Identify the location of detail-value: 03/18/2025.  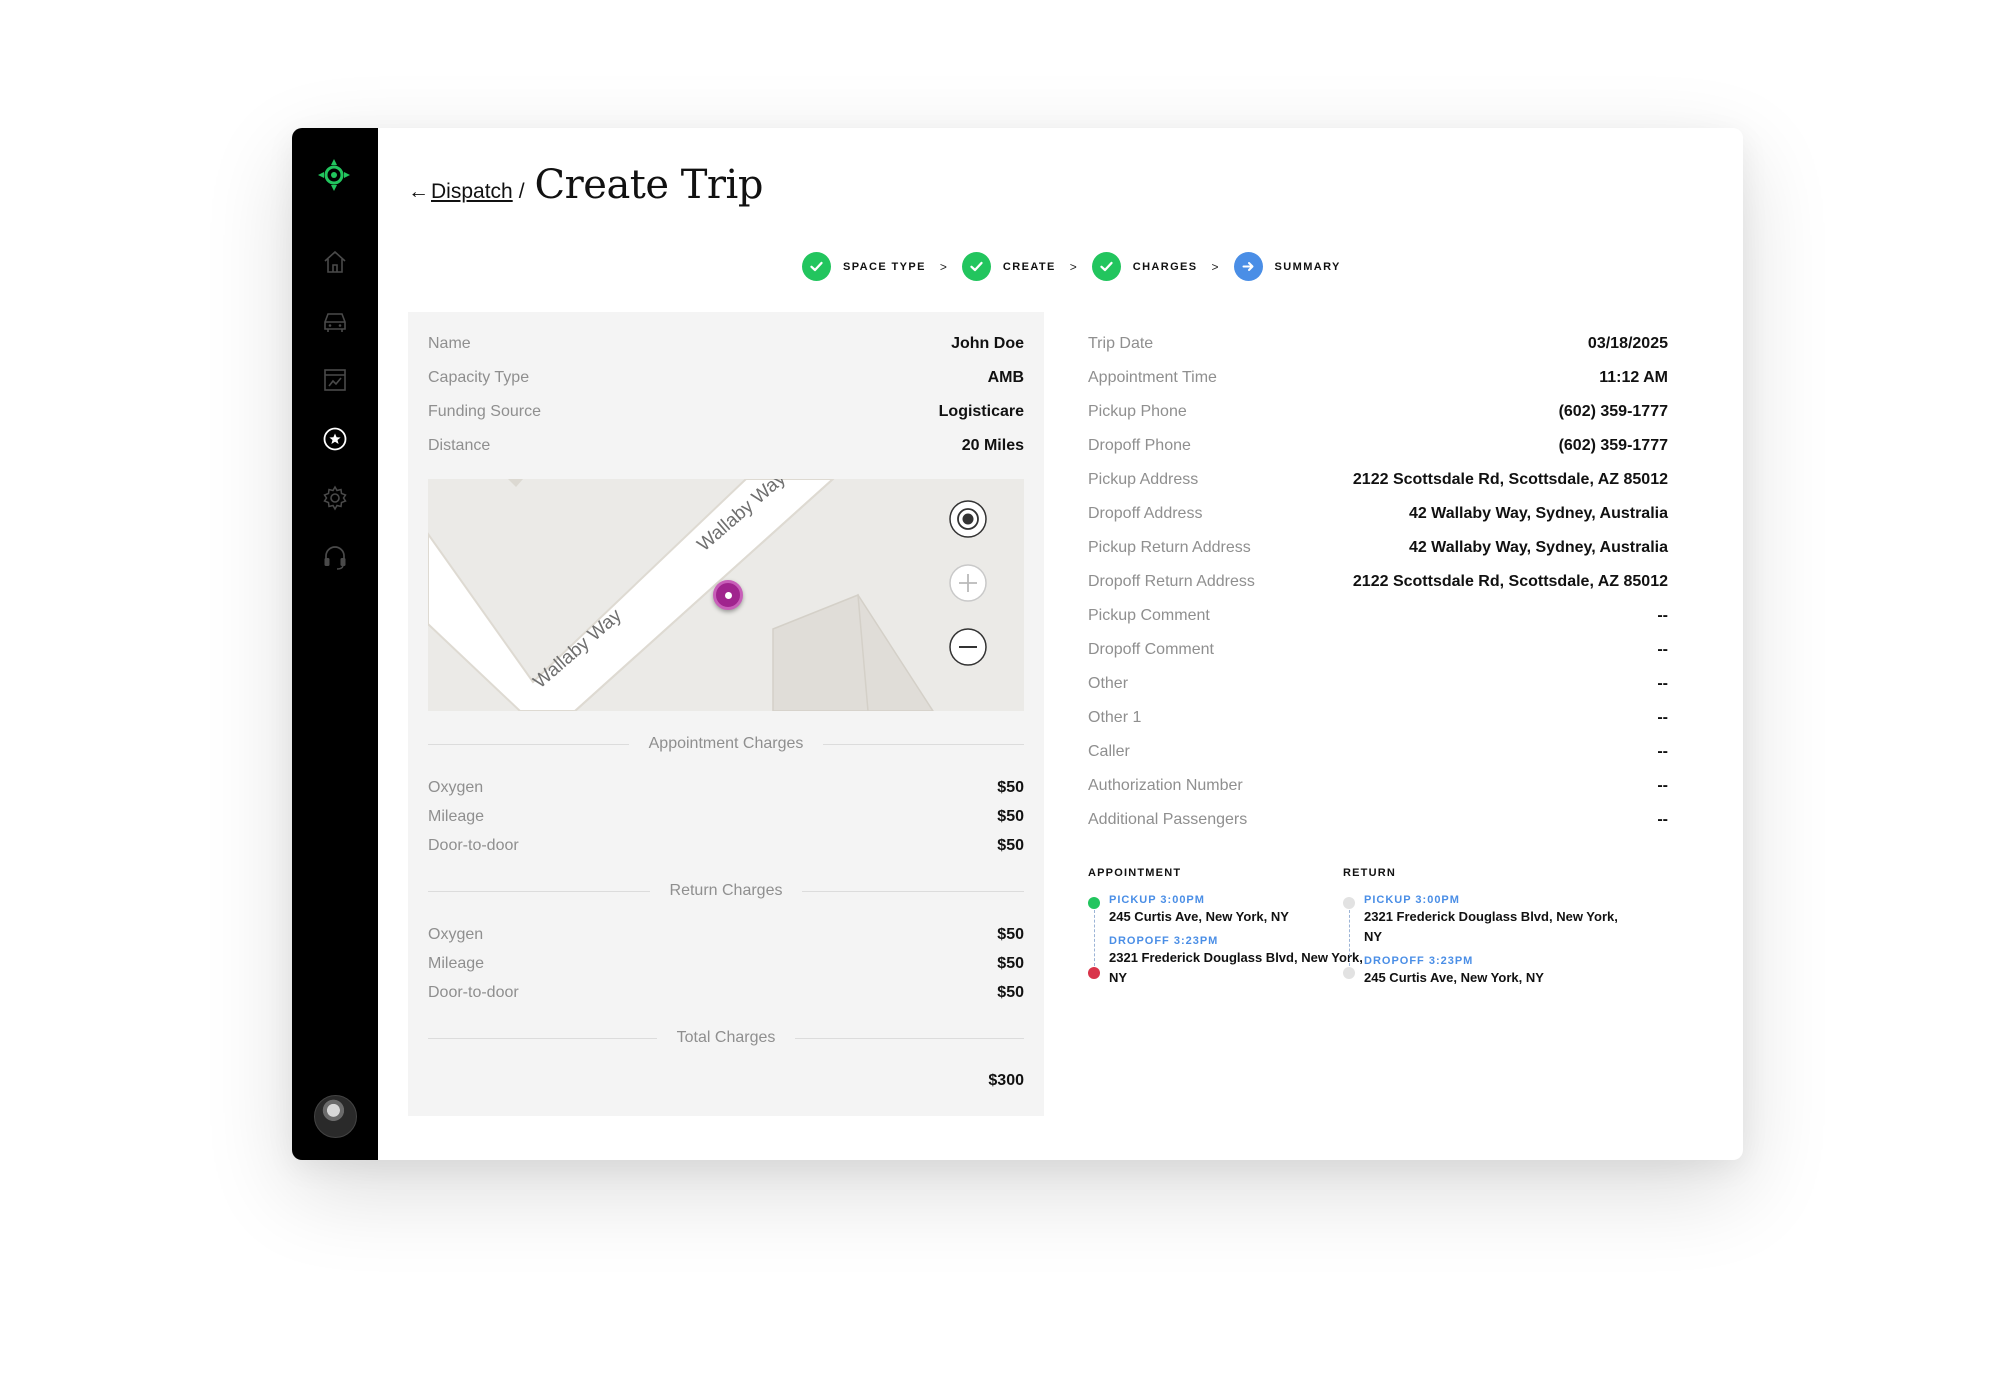
(1627, 343).